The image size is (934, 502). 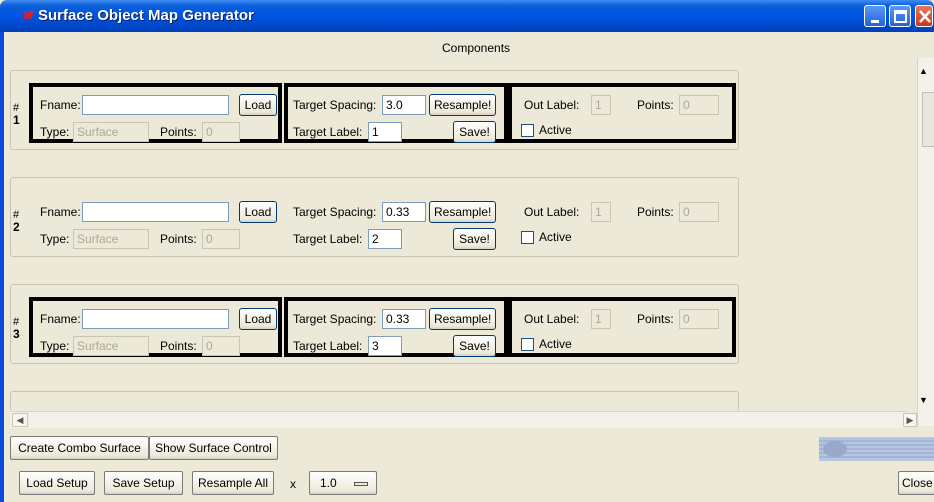 What do you see at coordinates (876, 449) in the screenshot?
I see `logo-icon` at bounding box center [876, 449].